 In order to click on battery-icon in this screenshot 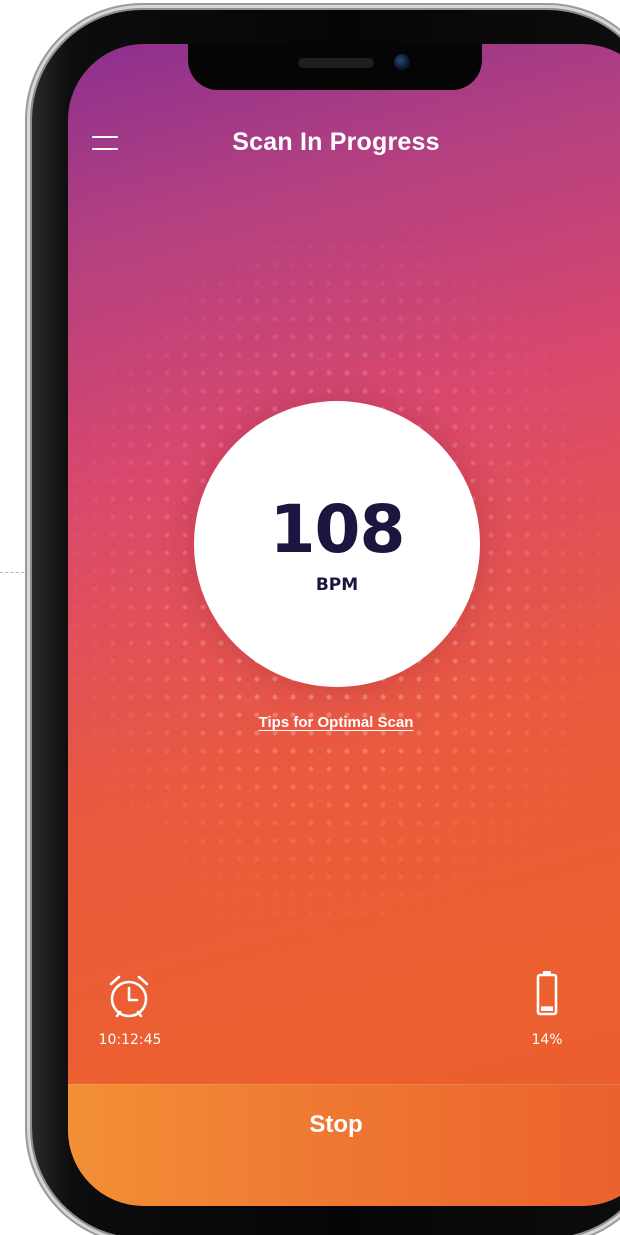, I will do `click(547, 993)`.